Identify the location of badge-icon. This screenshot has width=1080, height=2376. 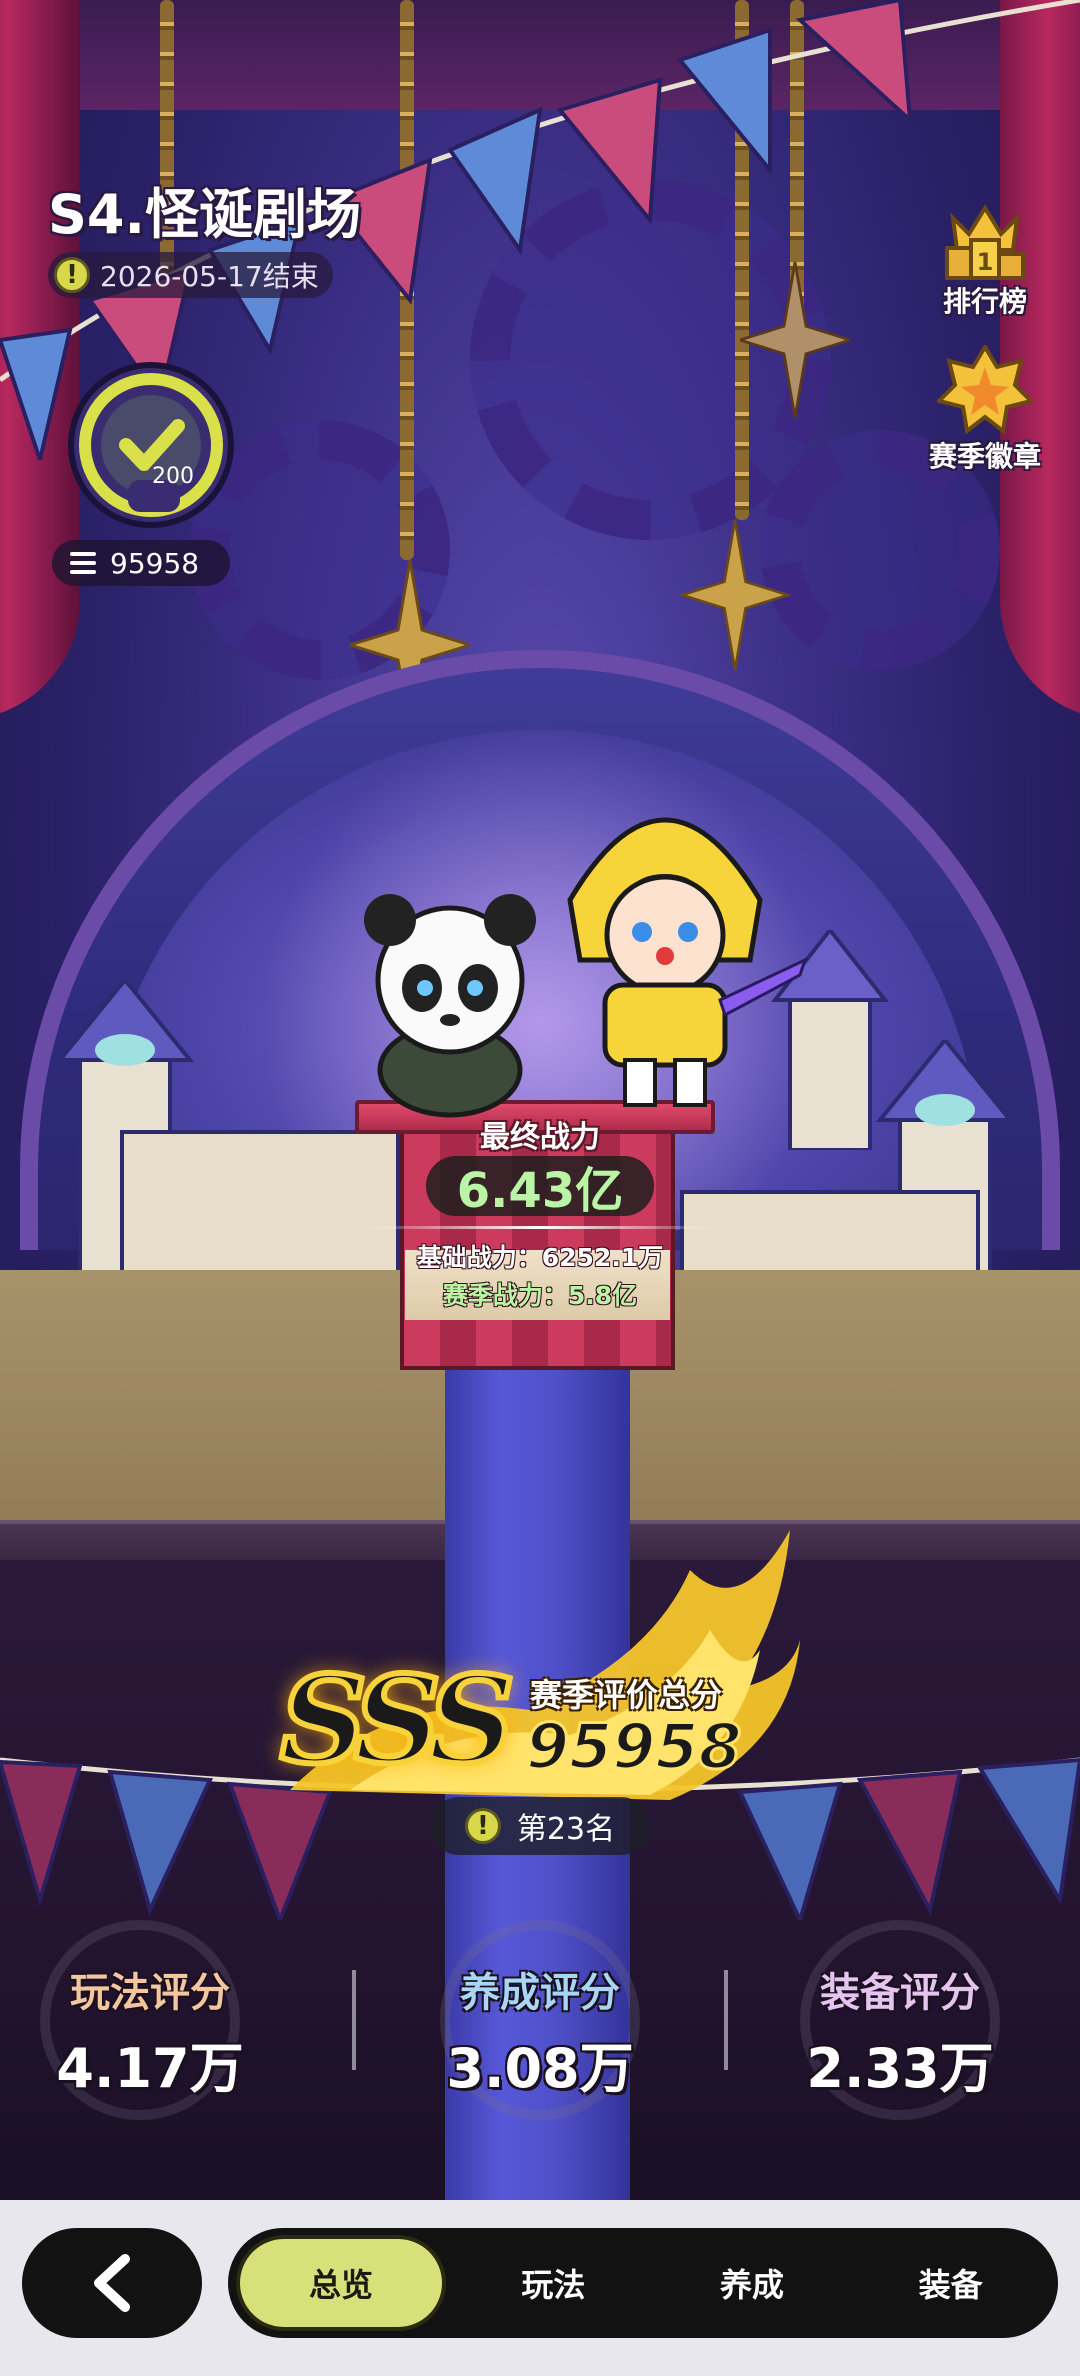
(985, 390).